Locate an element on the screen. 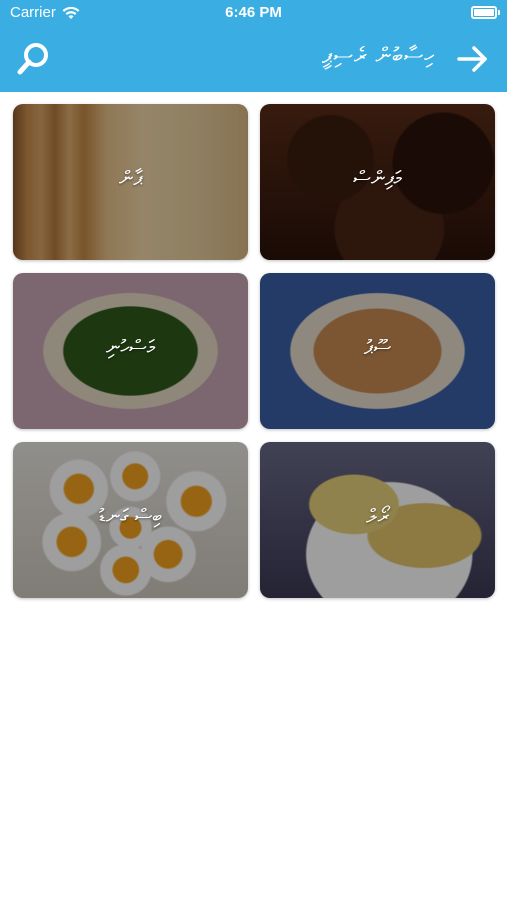  recipe-card-muffins: މަފިންސް is located at coordinates (377, 182).